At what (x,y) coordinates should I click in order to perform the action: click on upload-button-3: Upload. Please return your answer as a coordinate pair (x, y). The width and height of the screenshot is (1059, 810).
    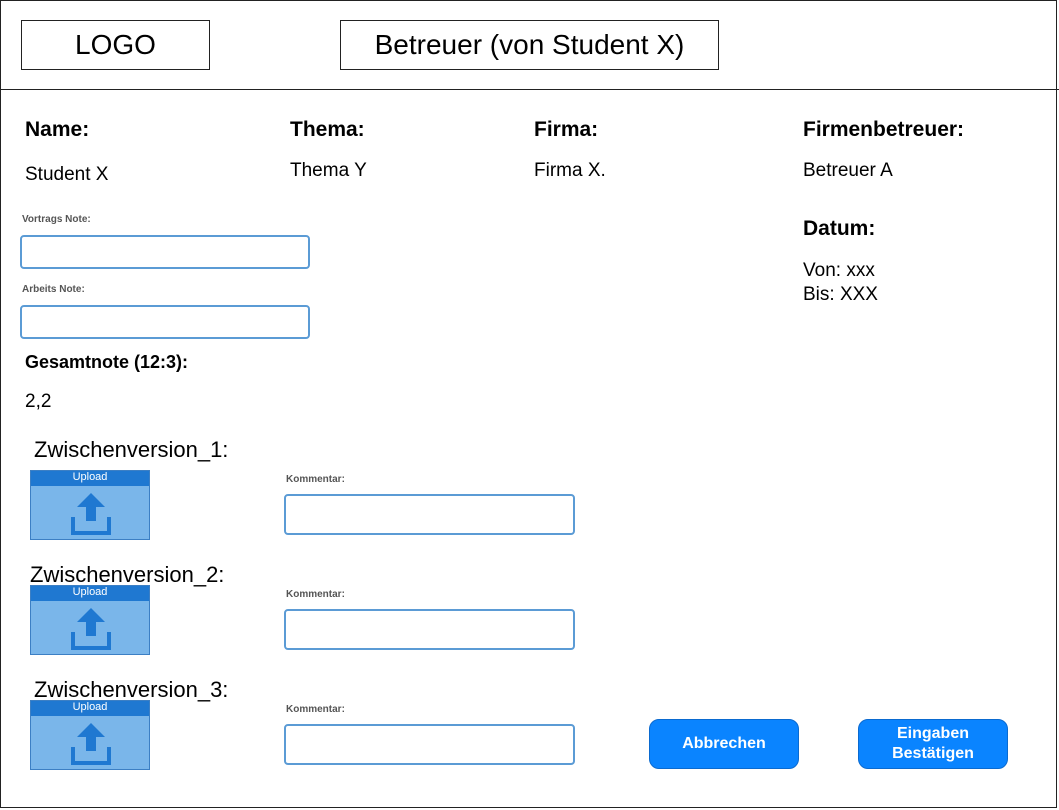
    Looking at the image, I should click on (90, 735).